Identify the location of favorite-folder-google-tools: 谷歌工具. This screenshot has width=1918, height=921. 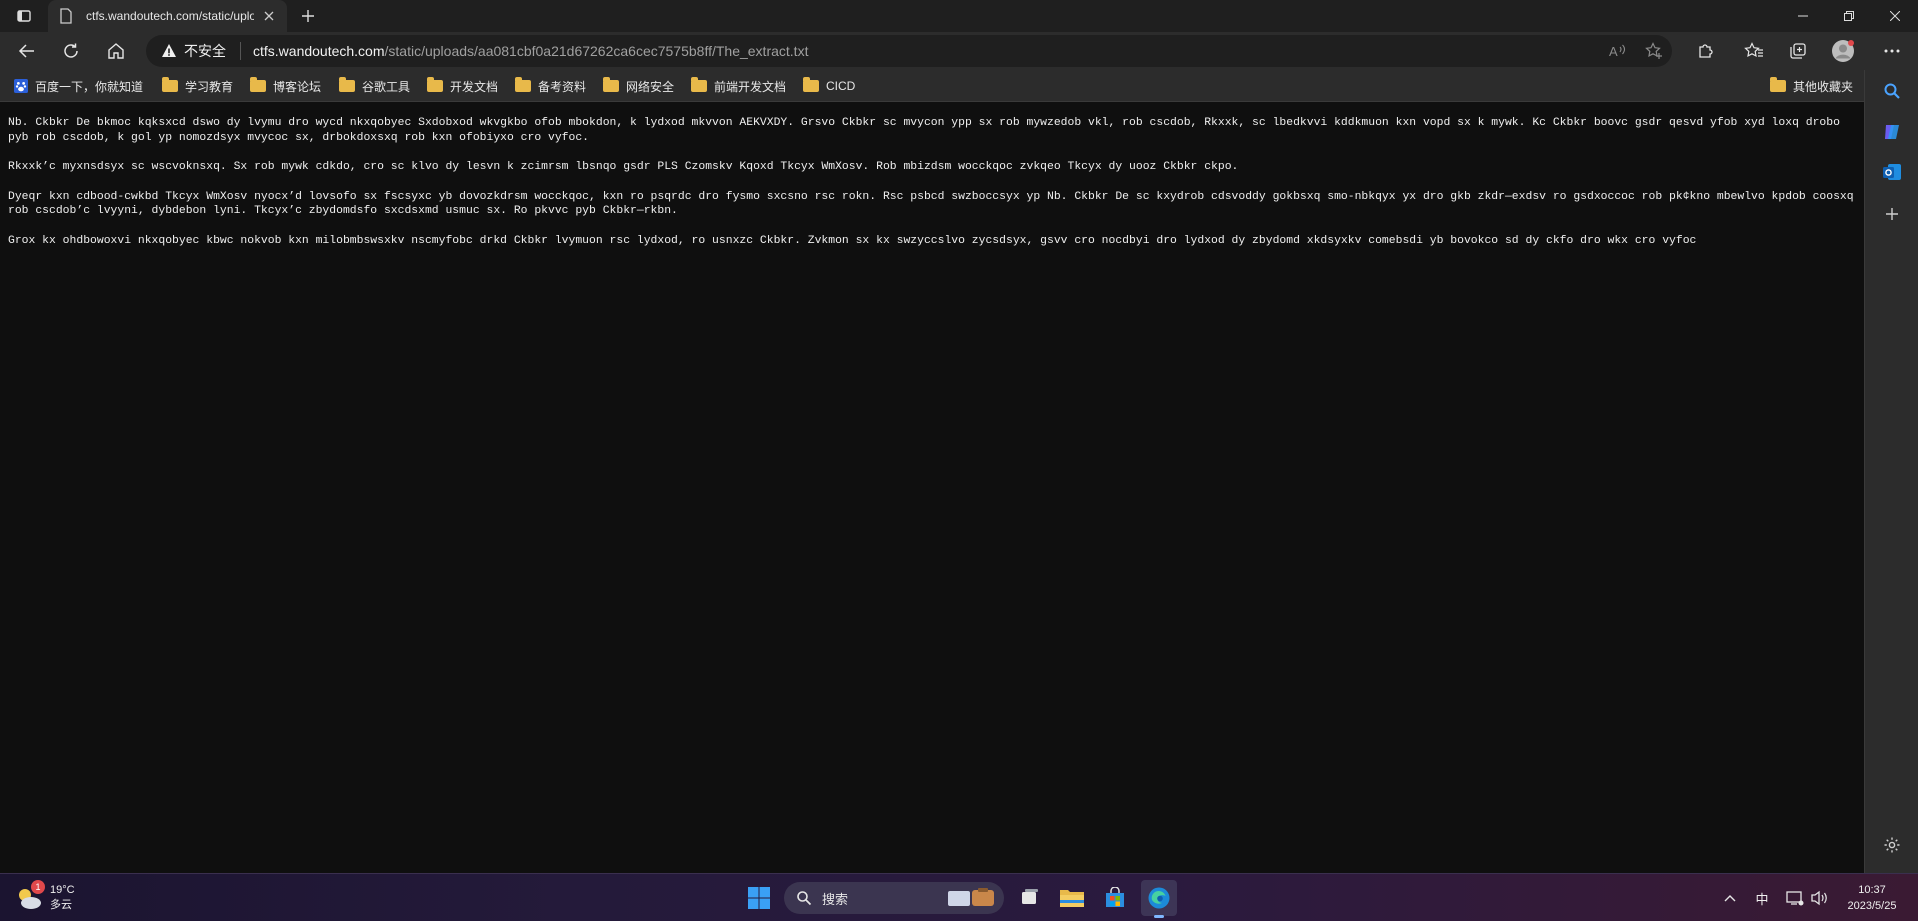
(374, 86).